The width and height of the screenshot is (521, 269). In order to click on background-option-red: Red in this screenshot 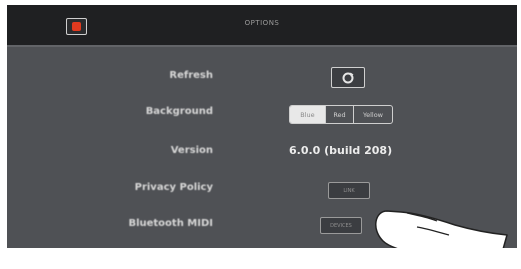, I will do `click(340, 114)`.